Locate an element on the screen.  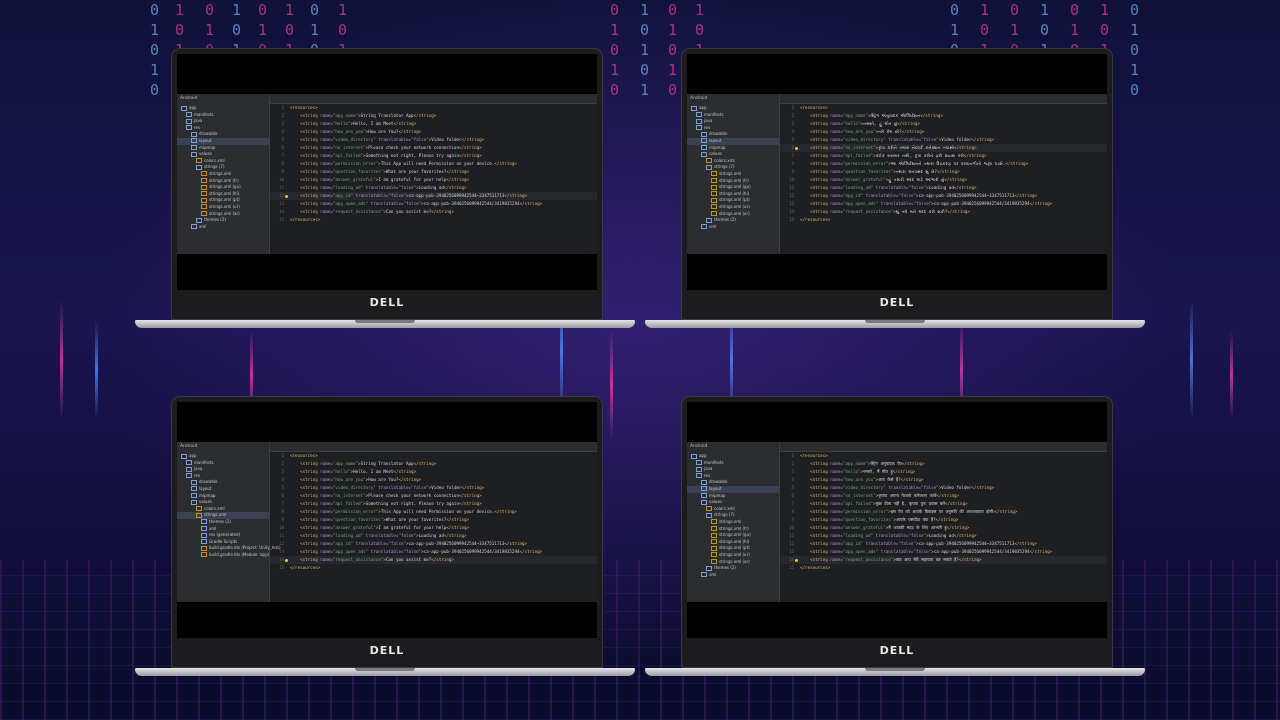
code-extra-attr: translatable="false" is located at coordinates (912, 487).